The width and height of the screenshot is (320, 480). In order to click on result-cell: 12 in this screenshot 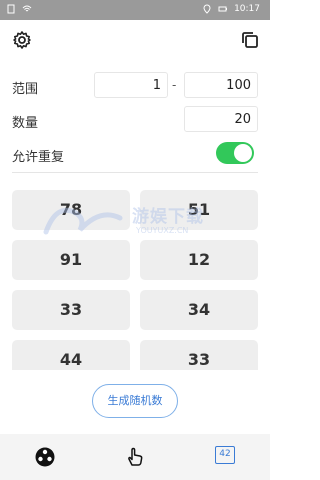, I will do `click(199, 260)`.